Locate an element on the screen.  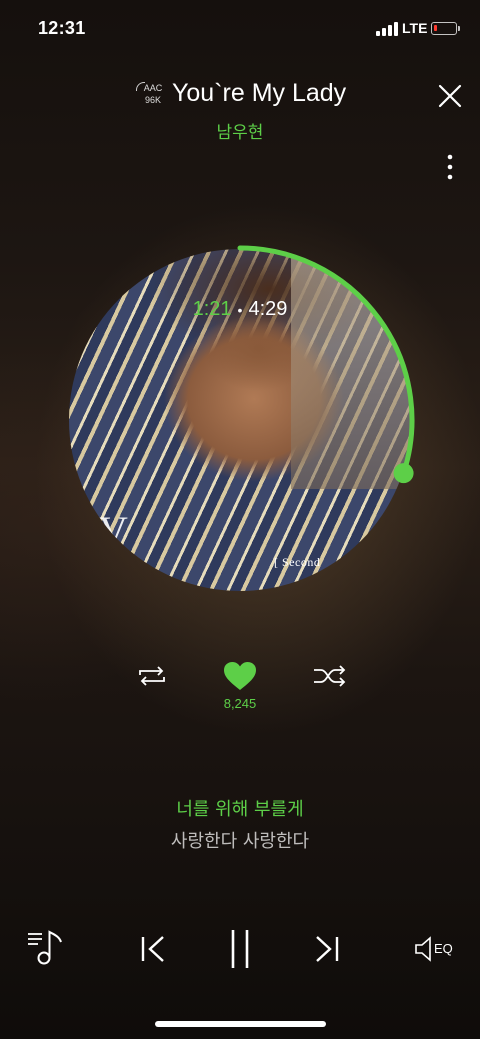
time-display: 1:21 • 4:29 is located at coordinates (240, 309).